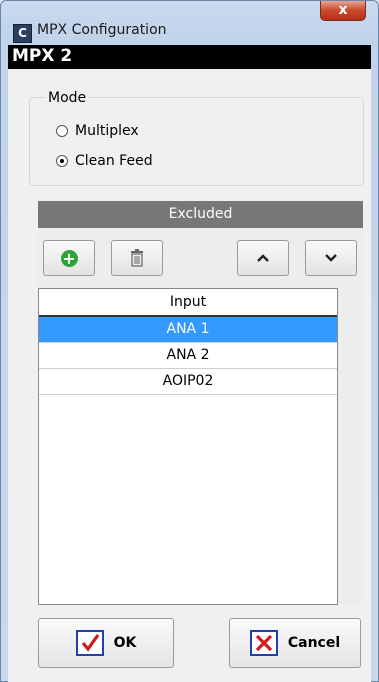 The image size is (379, 682). I want to click on trash-icon, so click(137, 258).